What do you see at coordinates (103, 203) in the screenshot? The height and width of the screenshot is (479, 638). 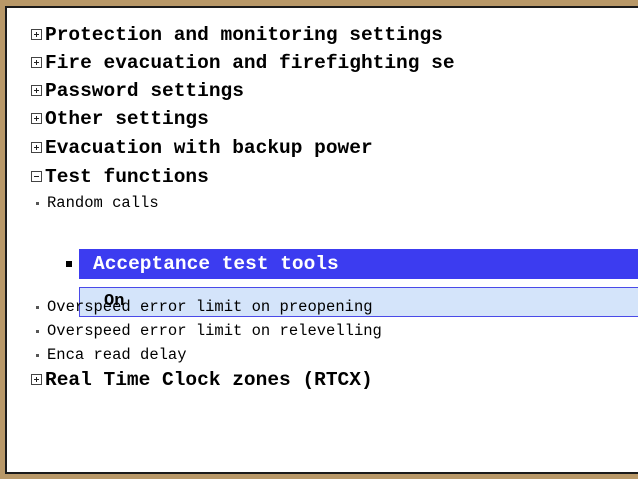 I see `tree-item-label: Random calls` at bounding box center [103, 203].